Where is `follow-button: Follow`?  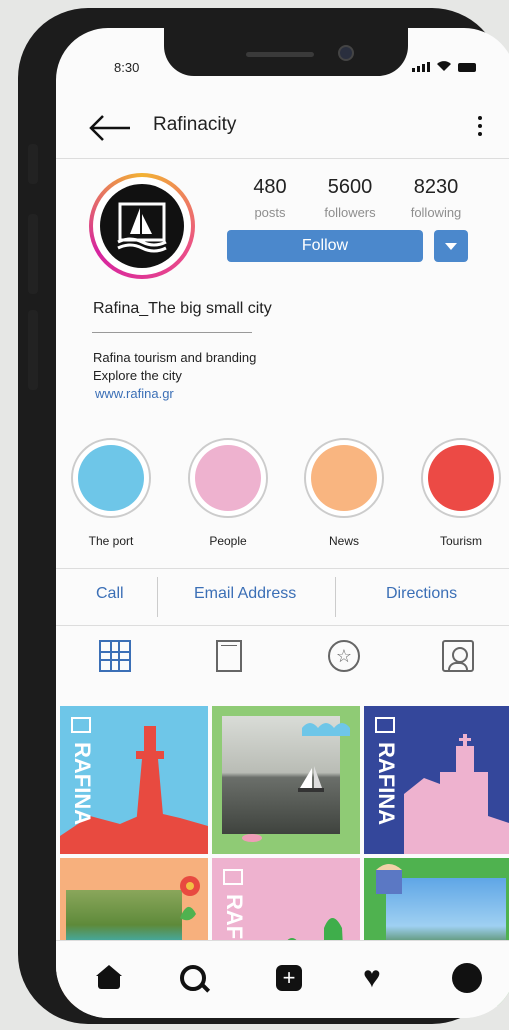 follow-button: Follow is located at coordinates (325, 246).